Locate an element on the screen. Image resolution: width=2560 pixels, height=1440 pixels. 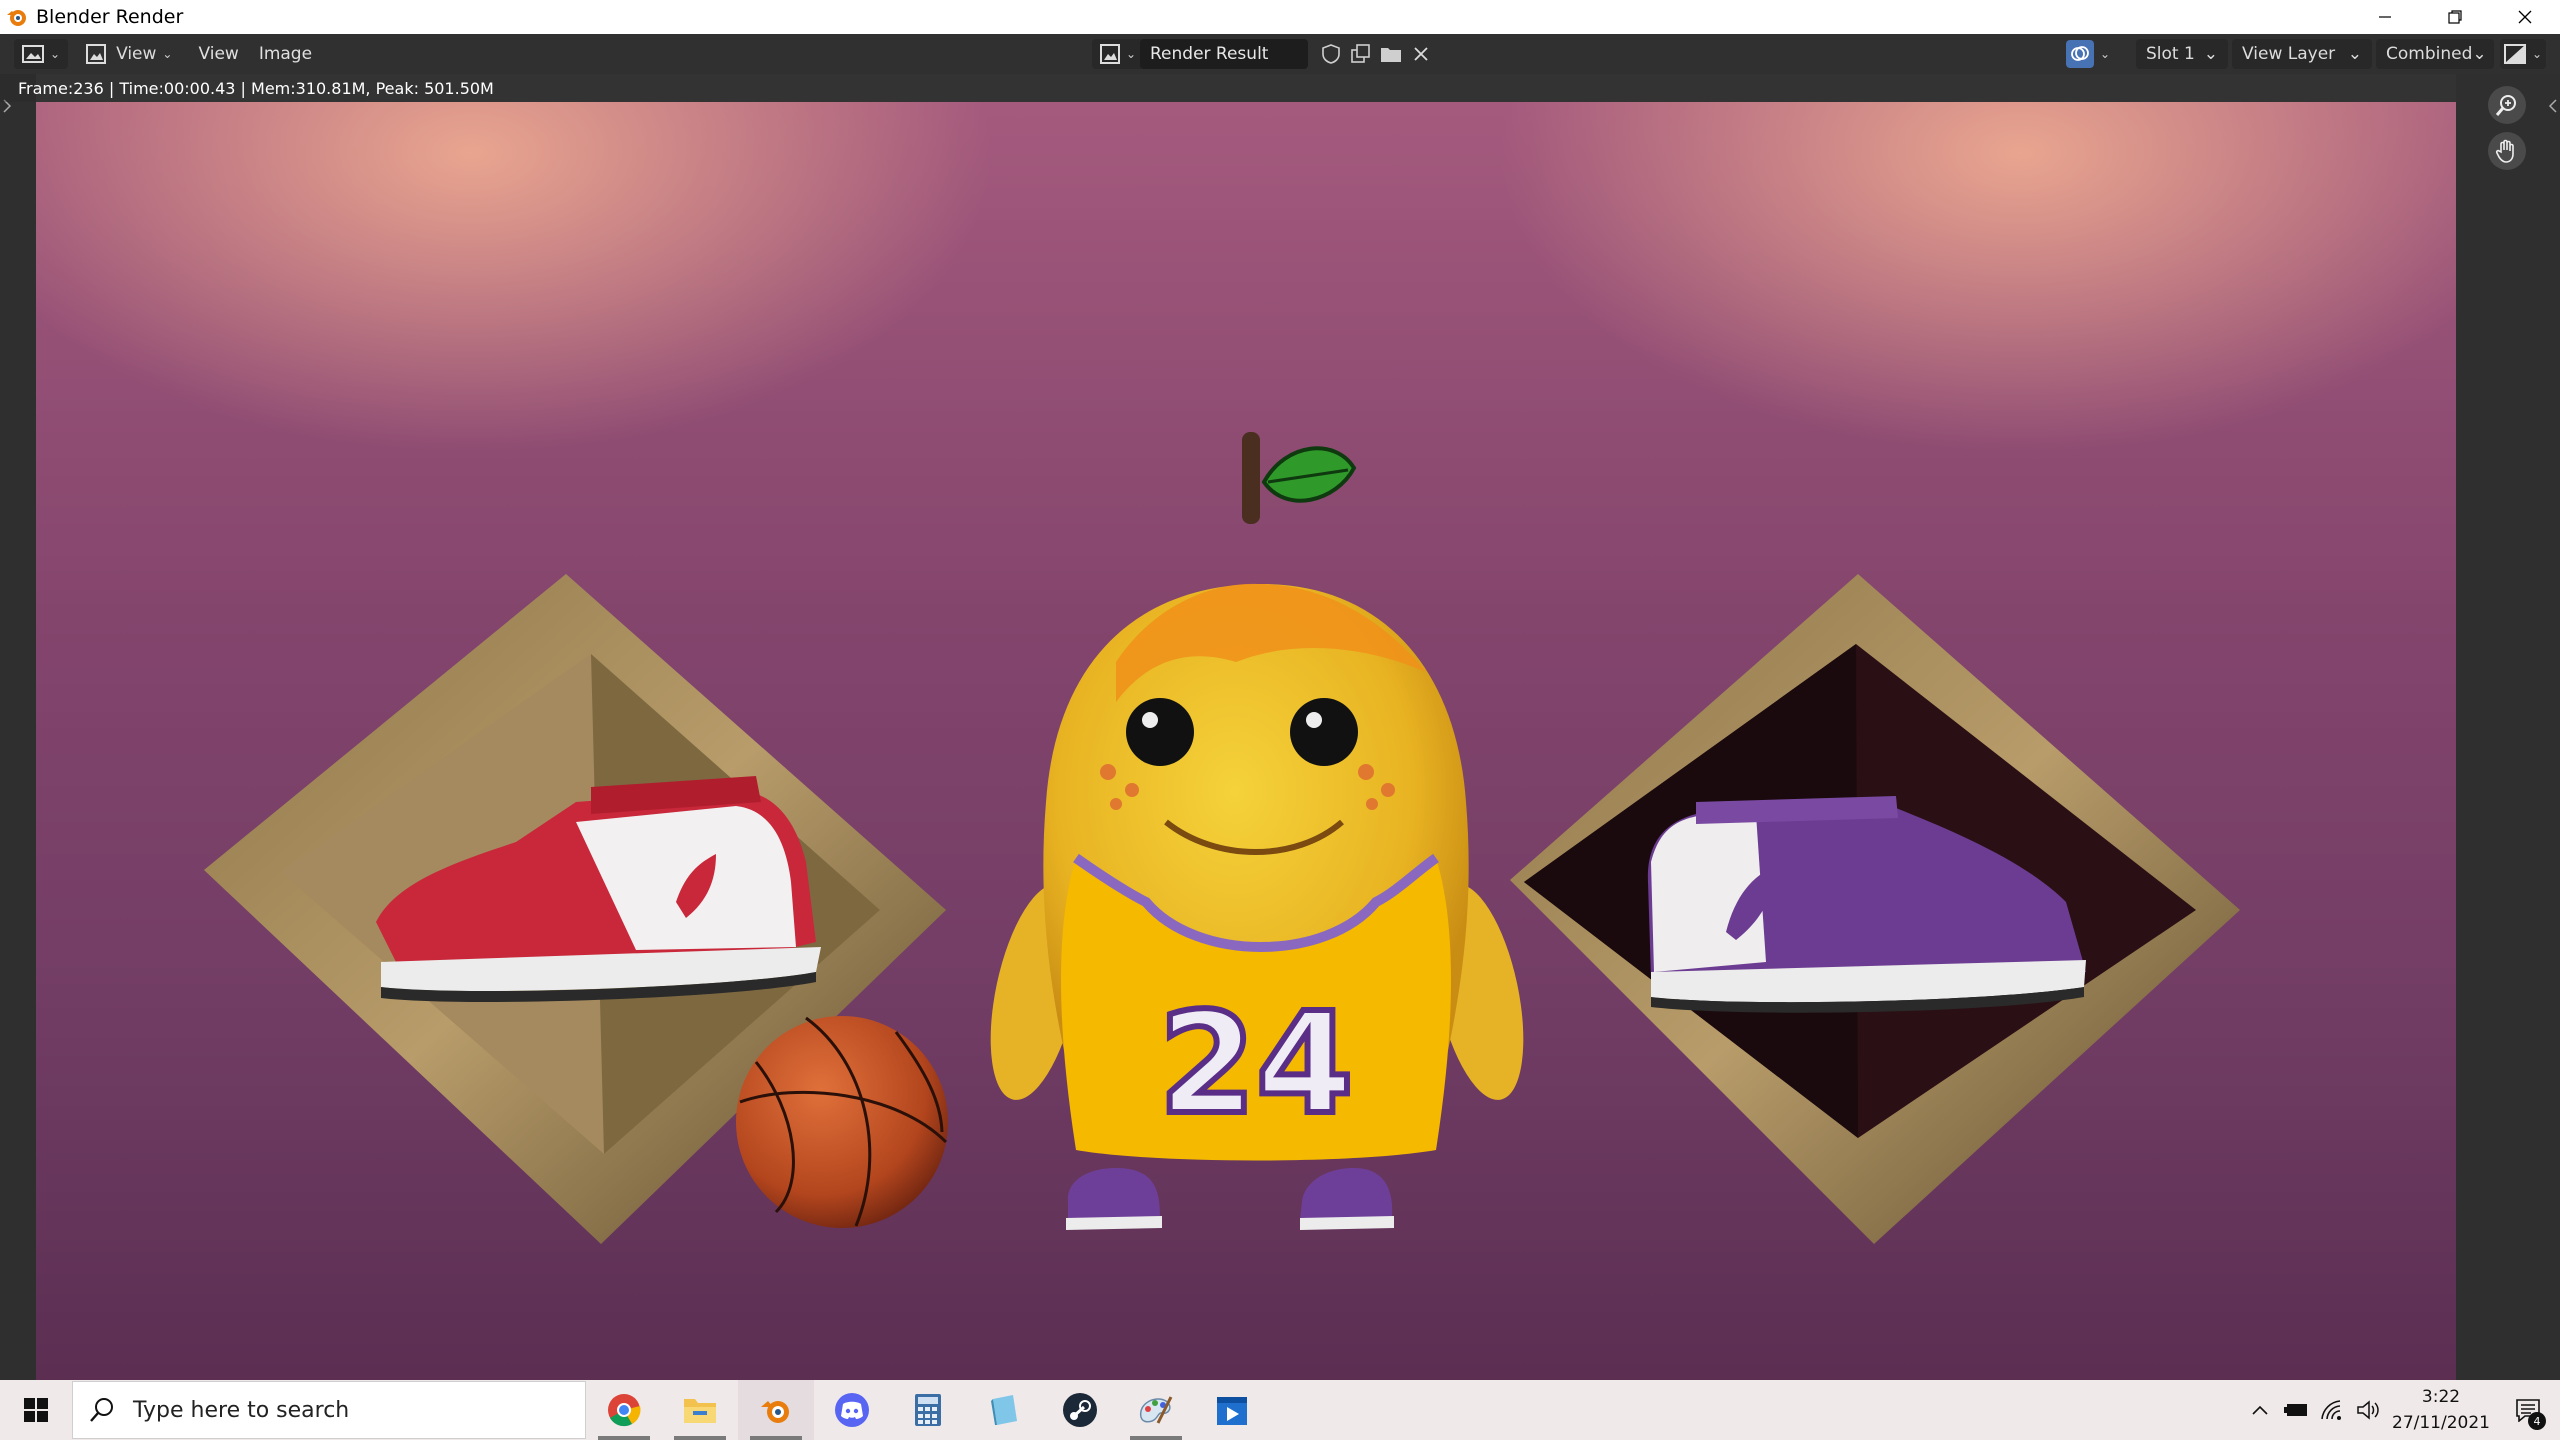
restore-button is located at coordinates (2455, 17).